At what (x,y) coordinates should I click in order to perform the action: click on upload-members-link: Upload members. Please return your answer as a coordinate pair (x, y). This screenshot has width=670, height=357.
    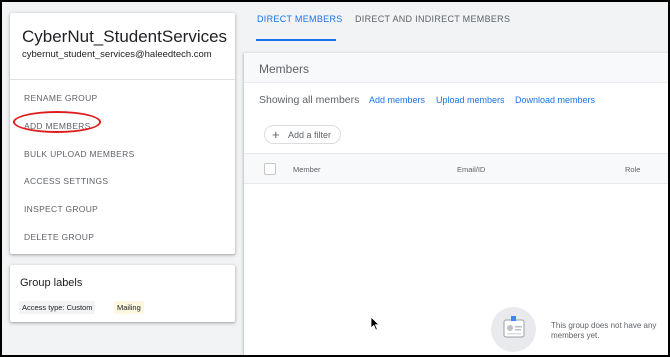
    Looking at the image, I should click on (470, 100).